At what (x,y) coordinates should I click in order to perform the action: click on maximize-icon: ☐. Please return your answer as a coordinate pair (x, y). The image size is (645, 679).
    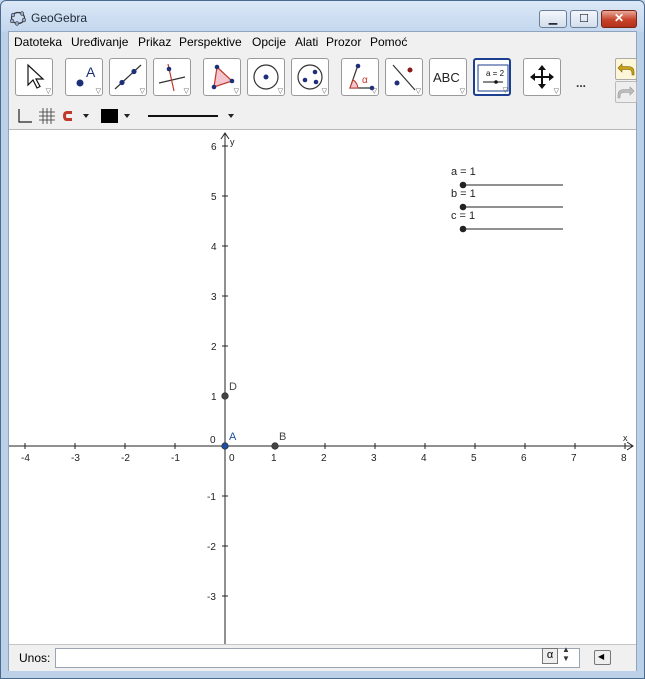
    Looking at the image, I should click on (584, 19).